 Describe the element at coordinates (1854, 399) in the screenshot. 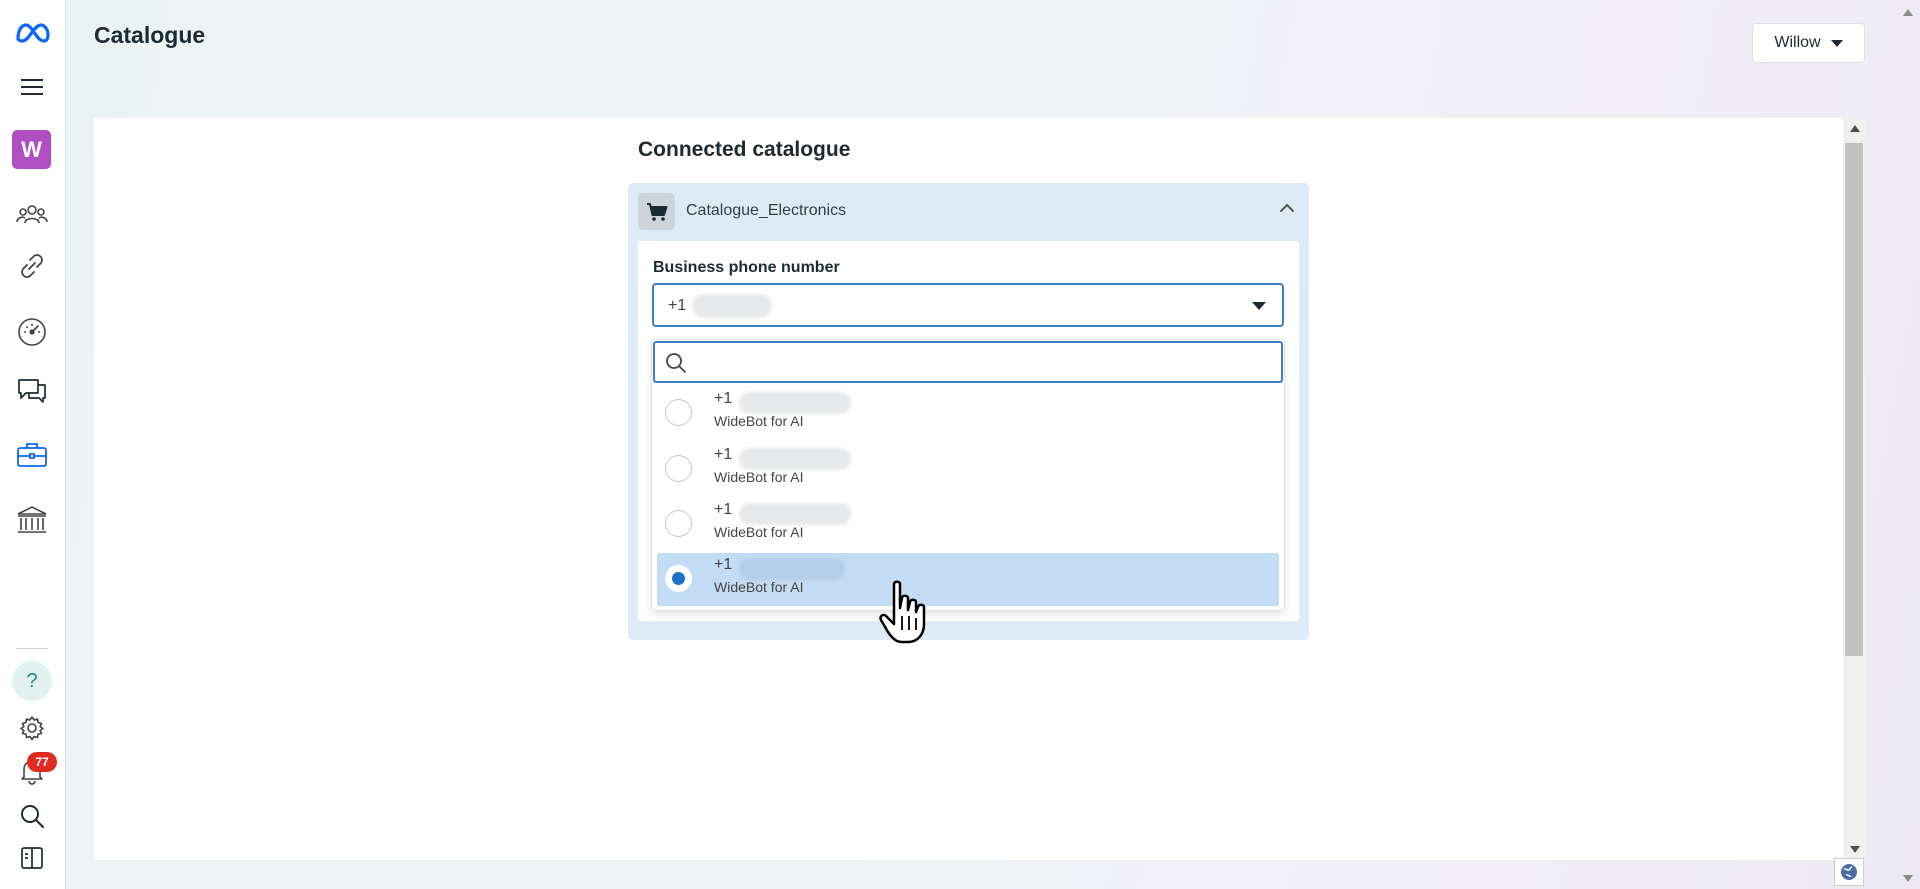

I see `scrollbar-thumb` at that location.